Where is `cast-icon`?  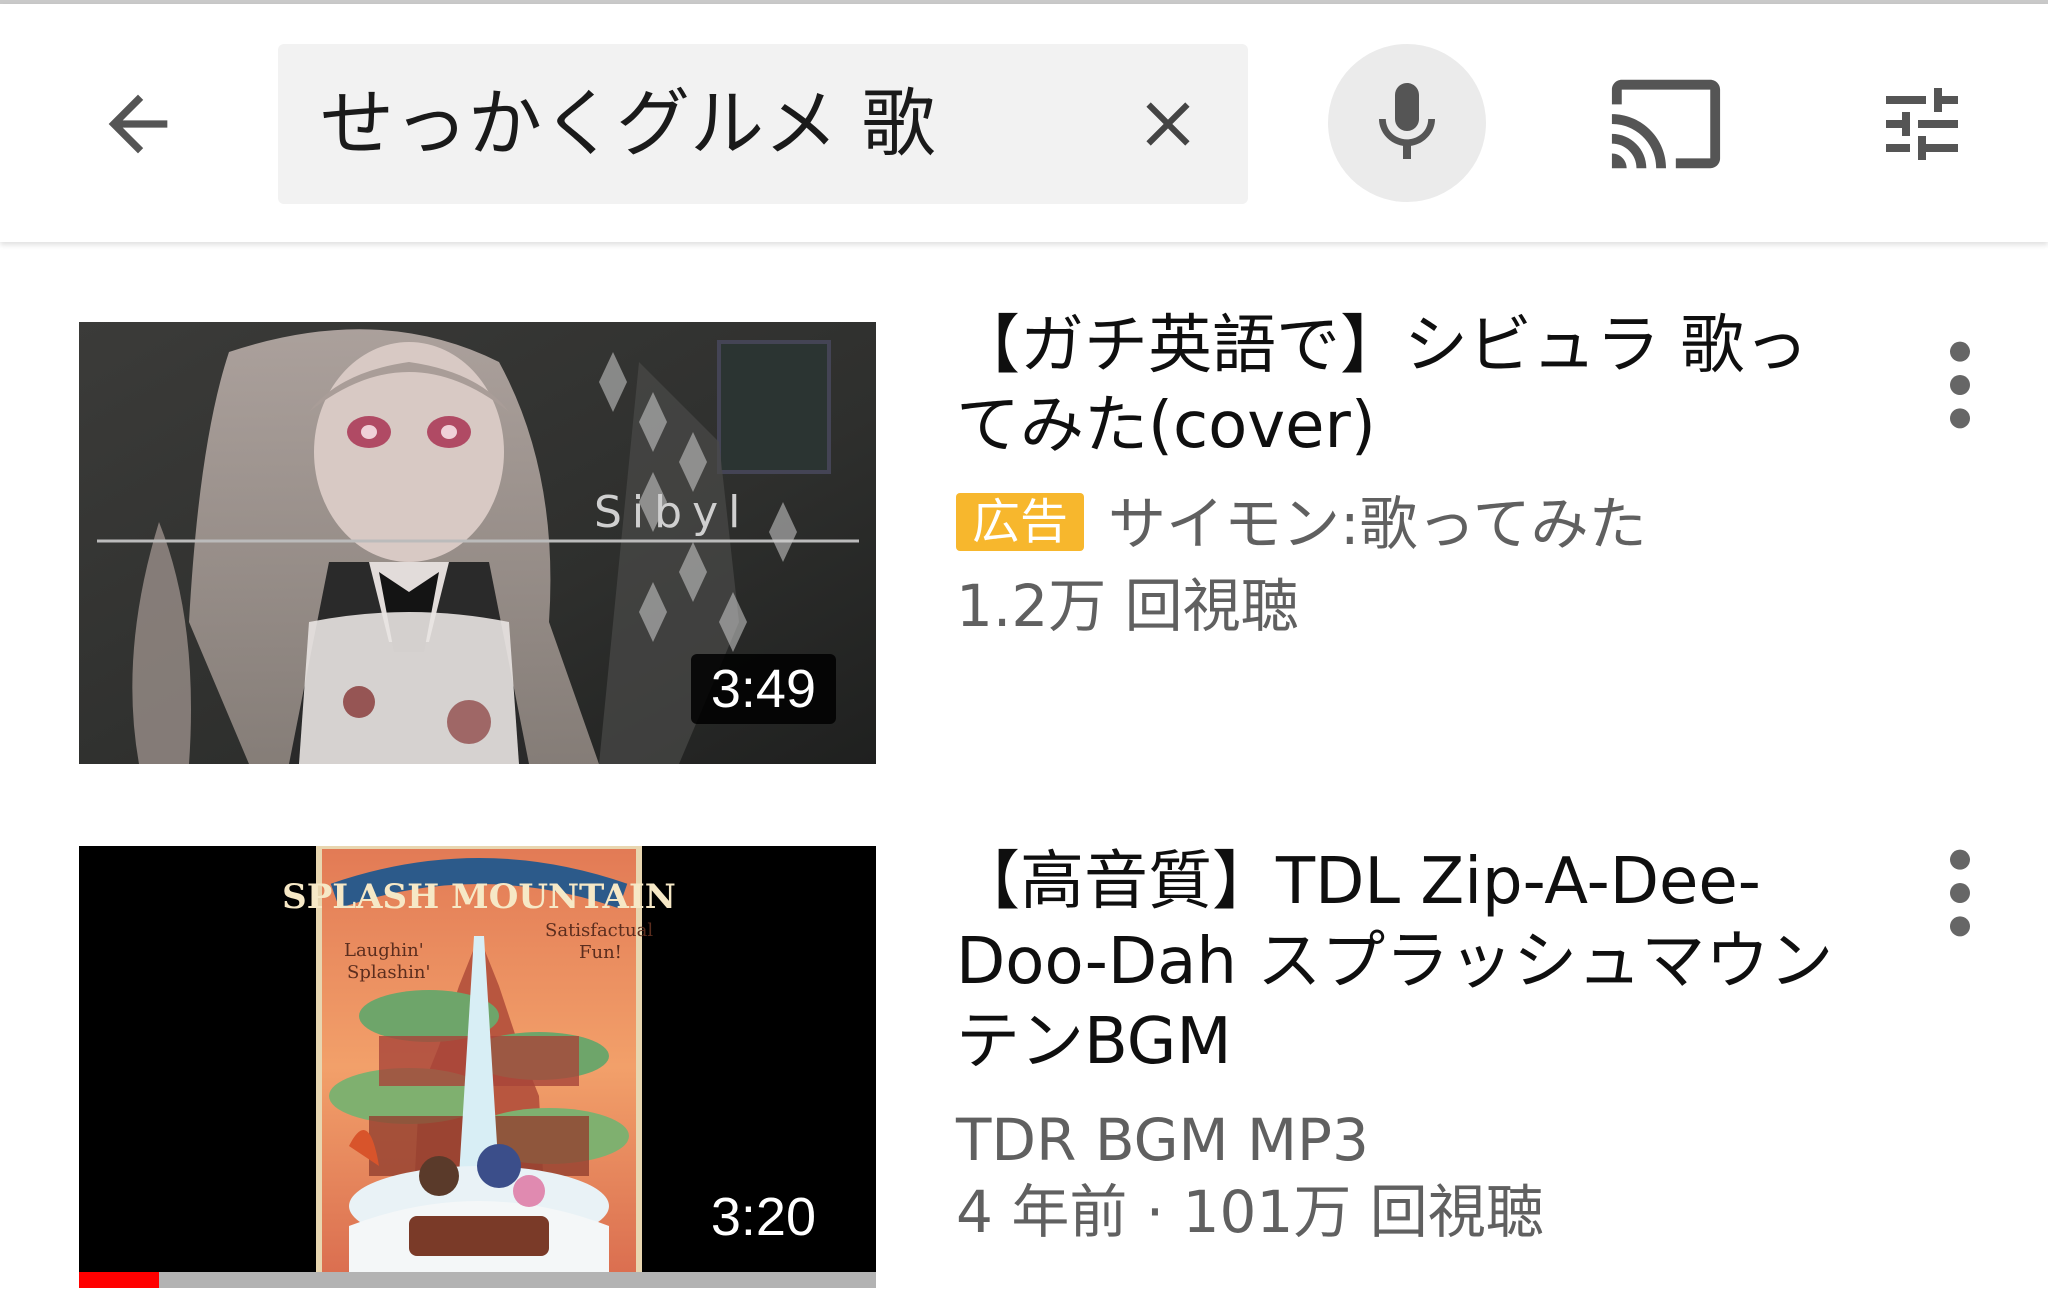
cast-icon is located at coordinates (1666, 124).